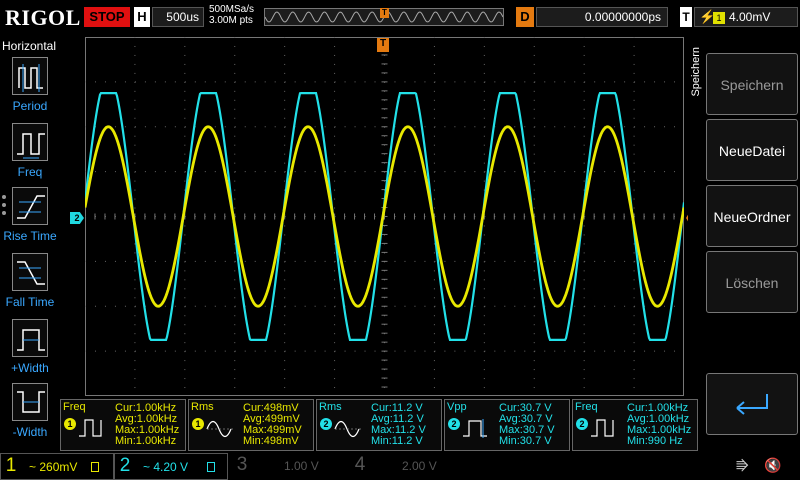 The image size is (800, 480). What do you see at coordinates (772, 465) in the screenshot?
I see `speaker-mute-icon: 🔇` at bounding box center [772, 465].